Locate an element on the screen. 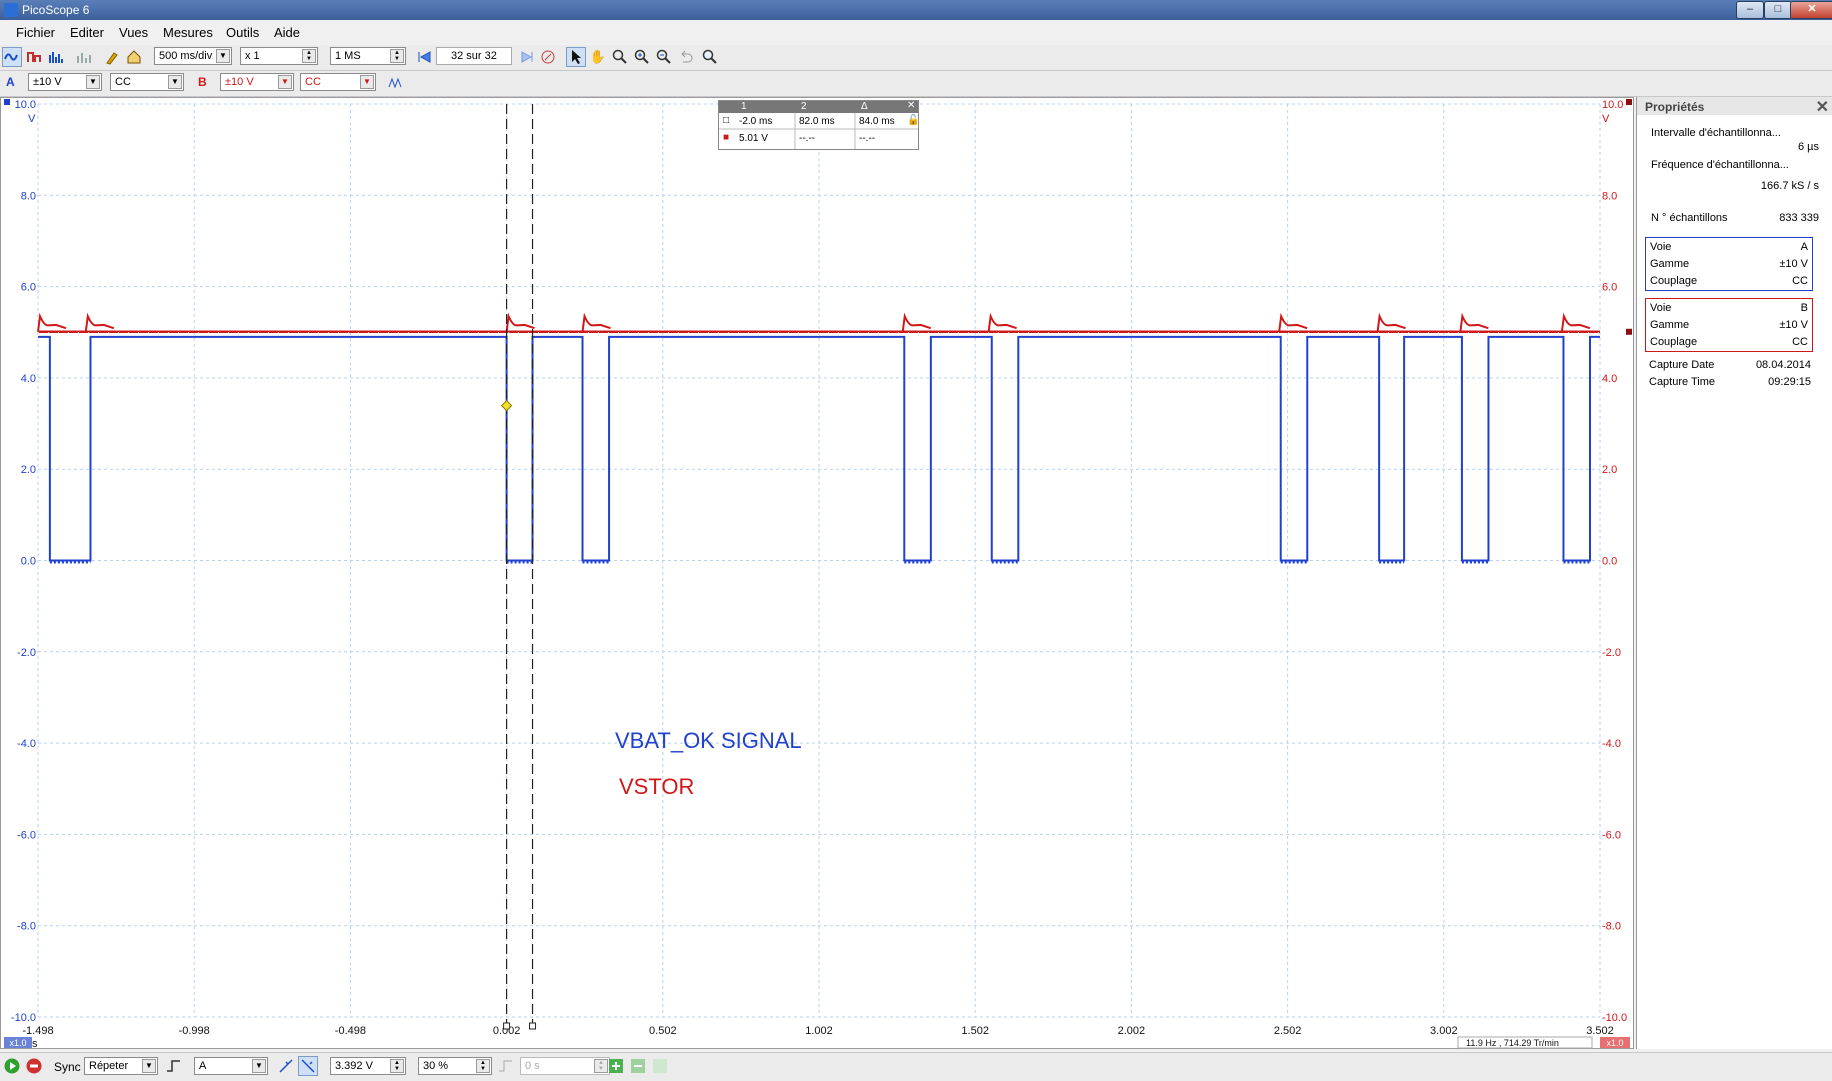 The height and width of the screenshot is (1081, 1832). channel-a-ruler-handle is located at coordinates (7, 102).